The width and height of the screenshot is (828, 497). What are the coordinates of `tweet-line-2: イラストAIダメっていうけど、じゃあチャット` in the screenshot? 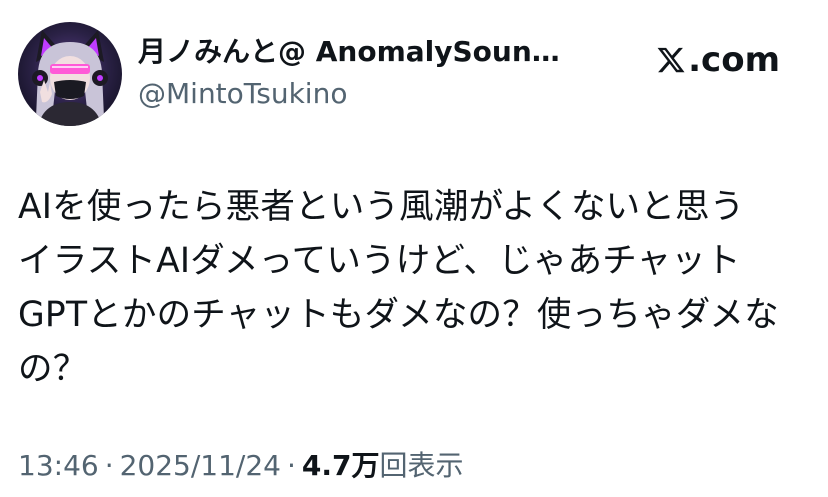 It's located at (379, 261).